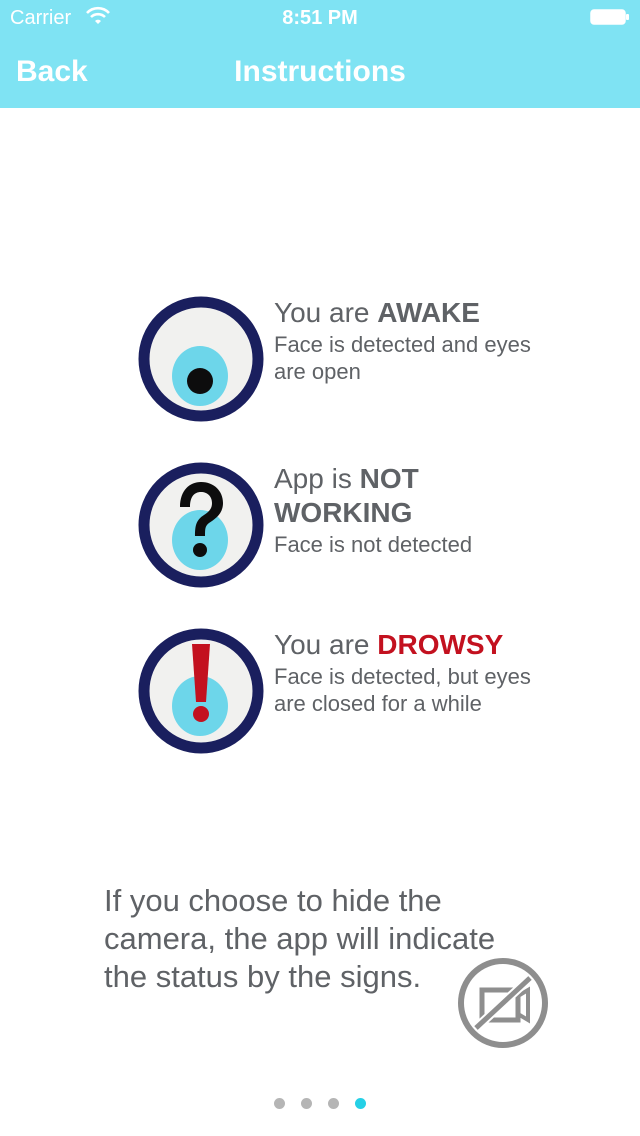 The width and height of the screenshot is (640, 1136). I want to click on state-description: Face is not detected, so click(373, 544).